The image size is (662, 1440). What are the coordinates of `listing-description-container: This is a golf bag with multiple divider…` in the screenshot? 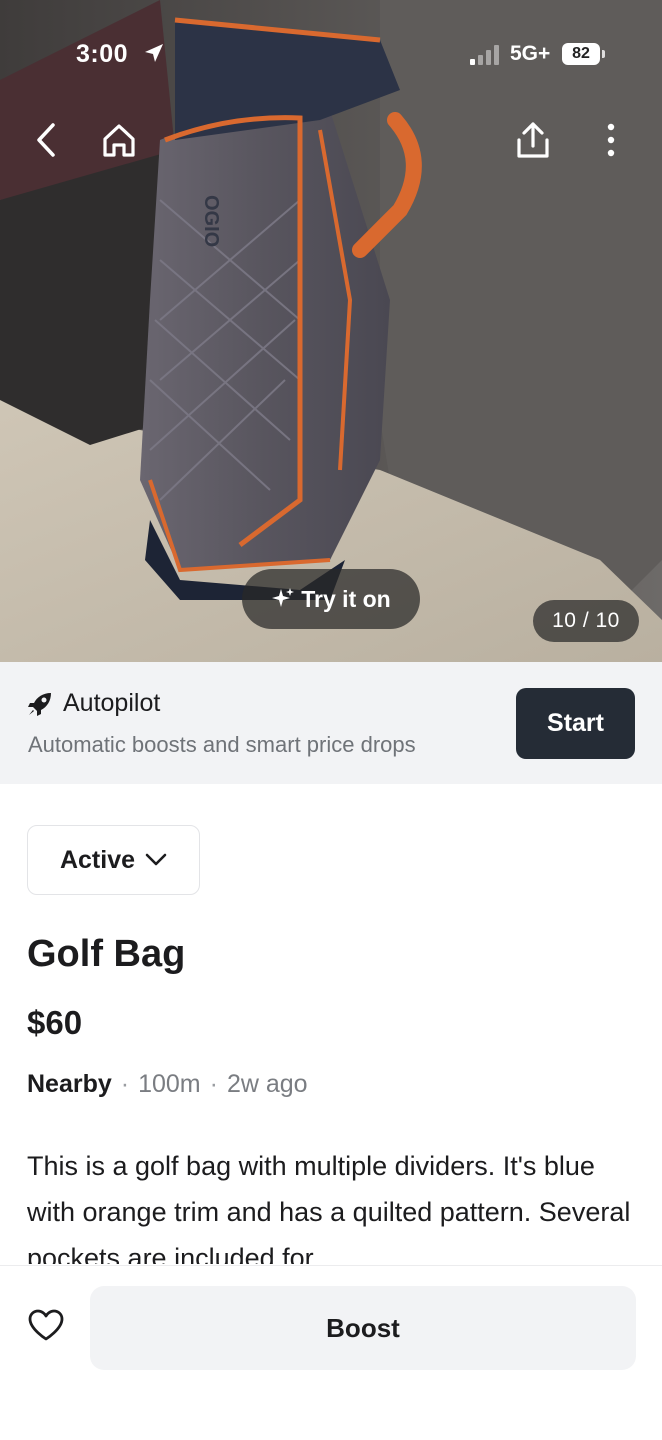 It's located at (332, 1203).